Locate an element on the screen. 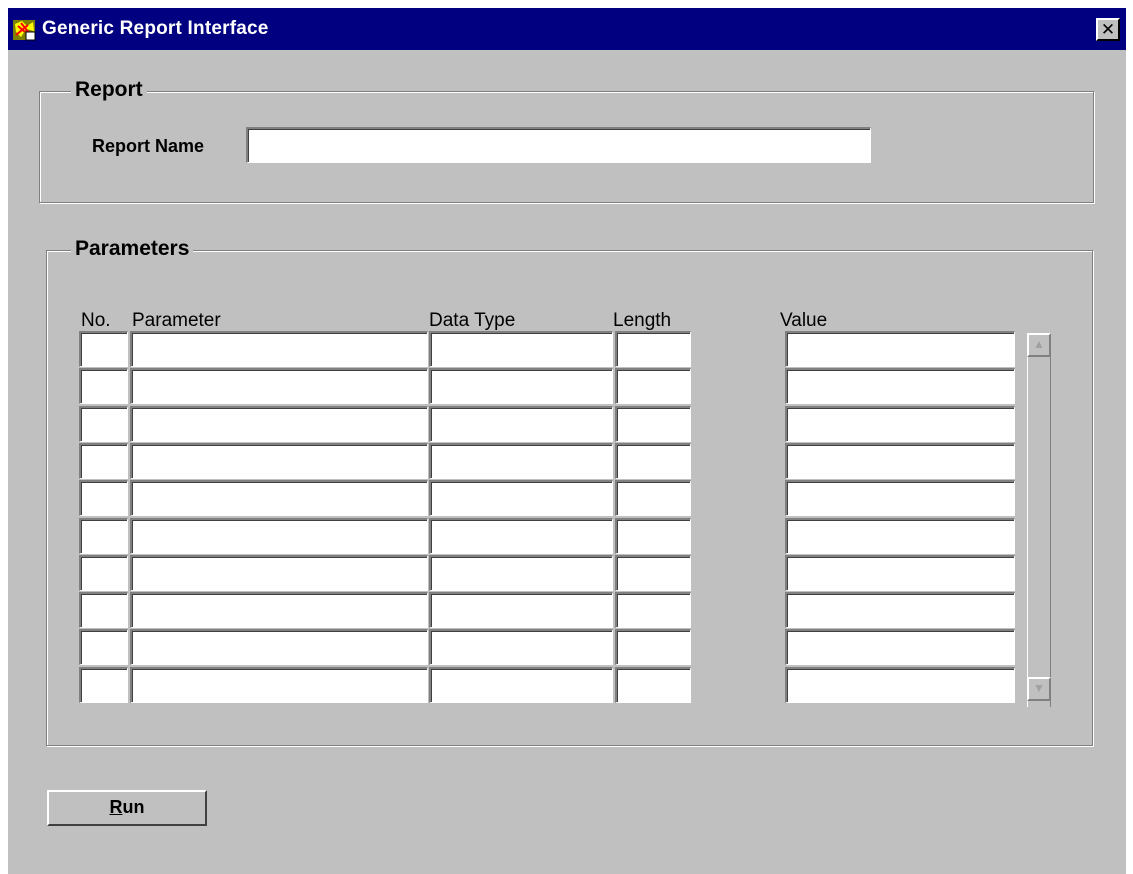 This screenshot has width=1133, height=874. col-header-value: Value is located at coordinates (804, 320).